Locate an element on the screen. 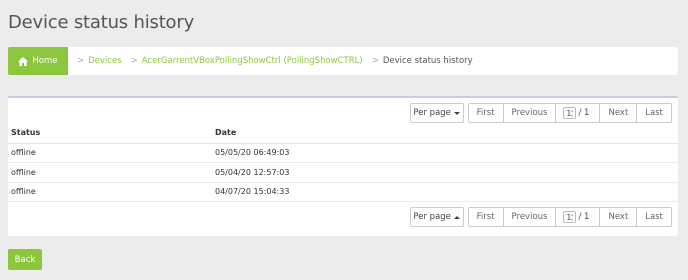 The width and height of the screenshot is (688, 280). table-row: offline 05/04/20 12:57:03 is located at coordinates (343, 172).